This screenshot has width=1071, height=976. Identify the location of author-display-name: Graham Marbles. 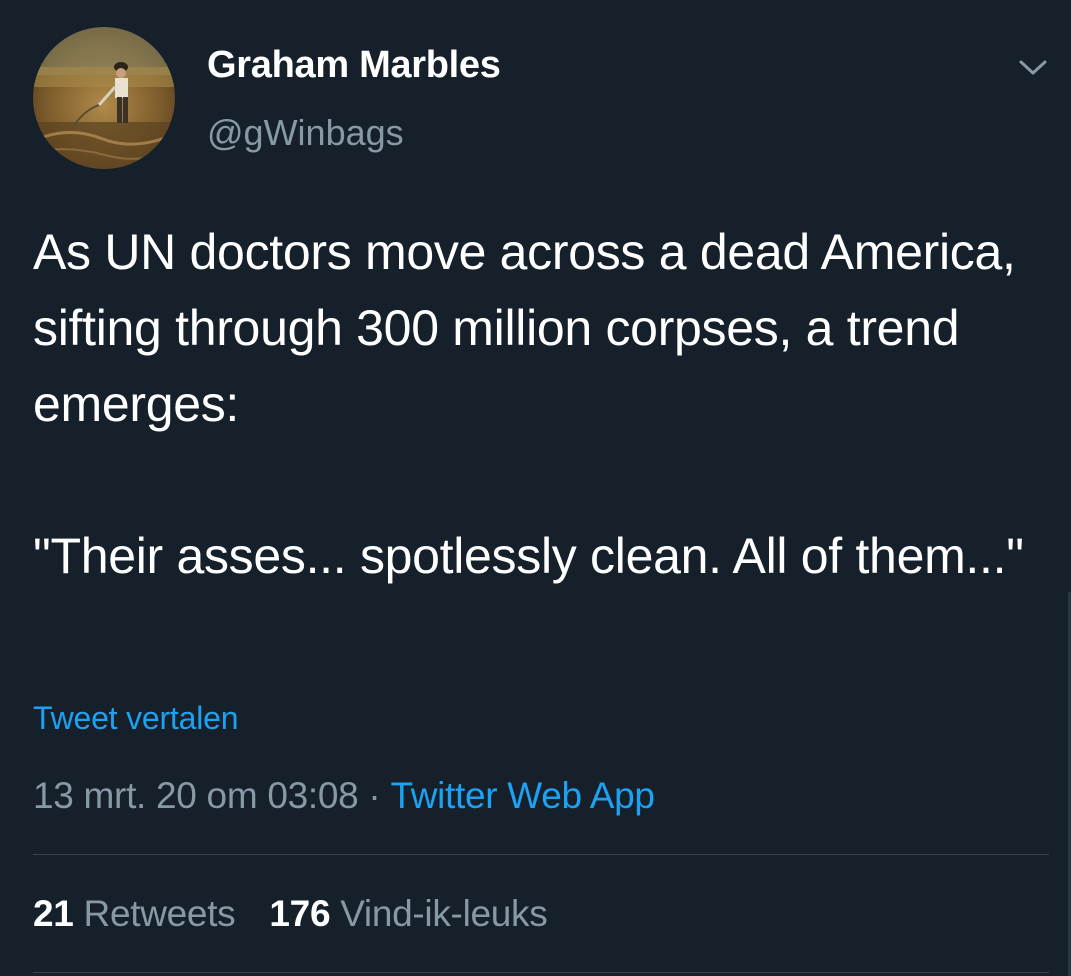
(354, 65).